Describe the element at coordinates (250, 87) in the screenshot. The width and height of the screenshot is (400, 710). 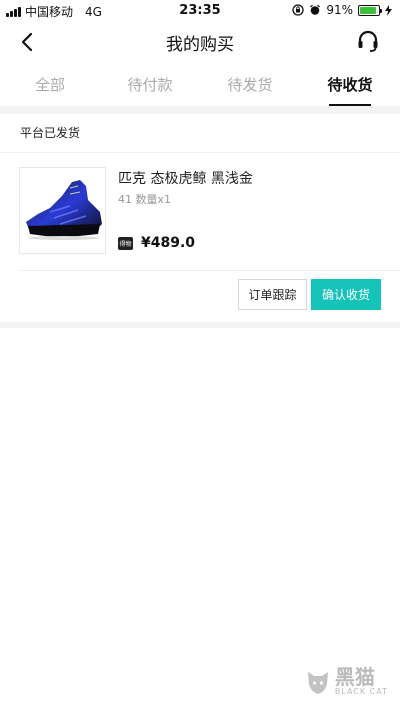
I see `tab-pending-shipment: 待发货` at that location.